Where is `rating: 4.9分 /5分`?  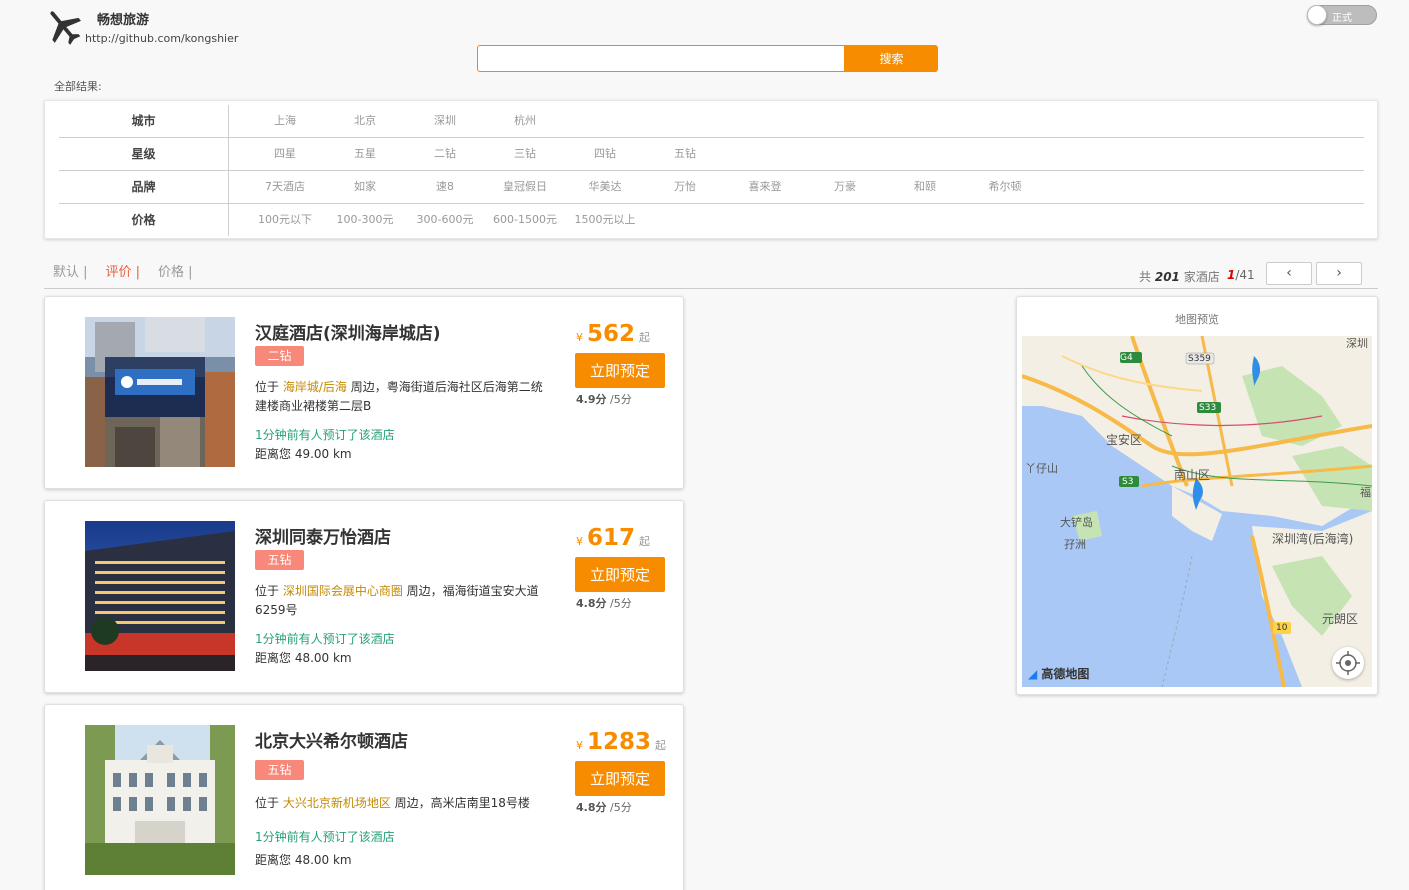 rating: 4.9分 /5分 is located at coordinates (604, 399).